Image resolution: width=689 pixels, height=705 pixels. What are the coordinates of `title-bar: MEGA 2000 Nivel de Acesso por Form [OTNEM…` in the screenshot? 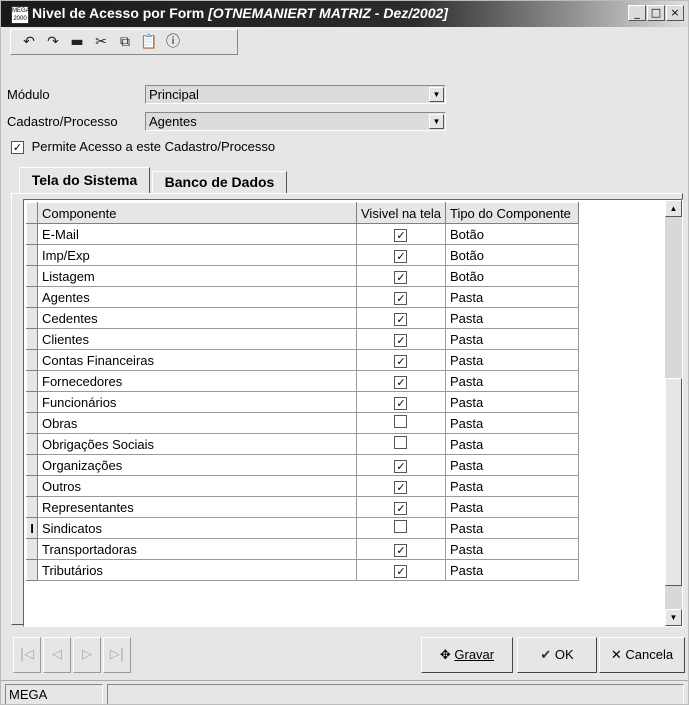 It's located at (344, 14).